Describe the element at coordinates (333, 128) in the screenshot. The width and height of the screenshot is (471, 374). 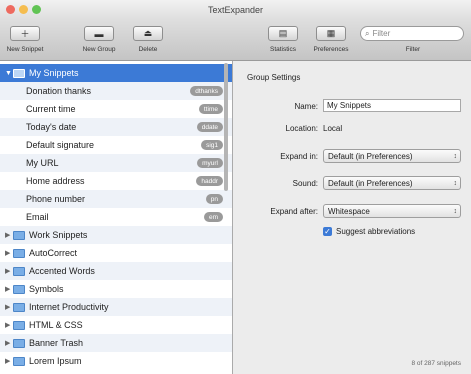
I see `location-value: Local` at that location.